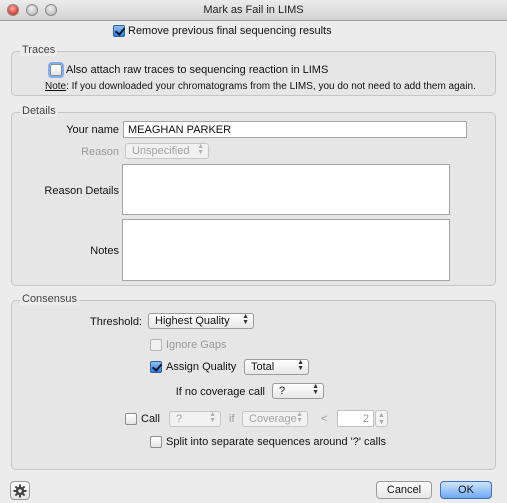 This screenshot has width=507, height=503. What do you see at coordinates (232, 419) in the screenshot?
I see `if-label: if` at bounding box center [232, 419].